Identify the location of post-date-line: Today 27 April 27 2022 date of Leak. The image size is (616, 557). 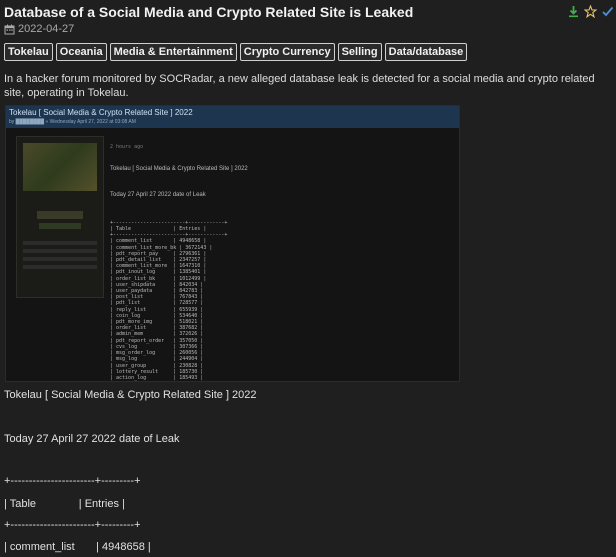
(92, 439).